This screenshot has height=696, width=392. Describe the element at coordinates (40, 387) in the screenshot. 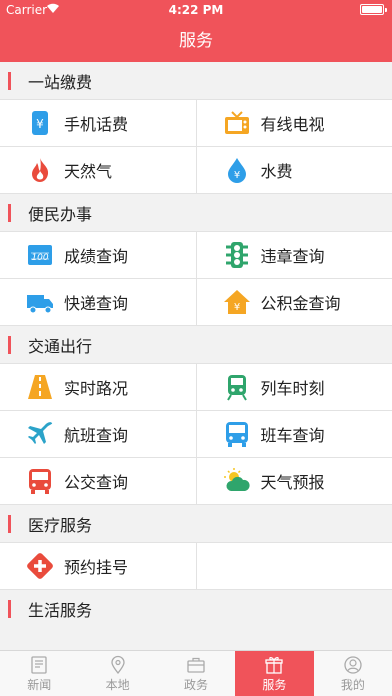

I see `road-icon` at that location.